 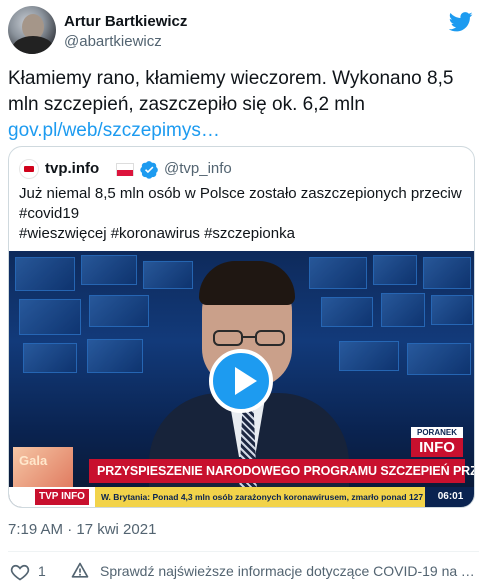 I want to click on play-icon, so click(x=241, y=381).